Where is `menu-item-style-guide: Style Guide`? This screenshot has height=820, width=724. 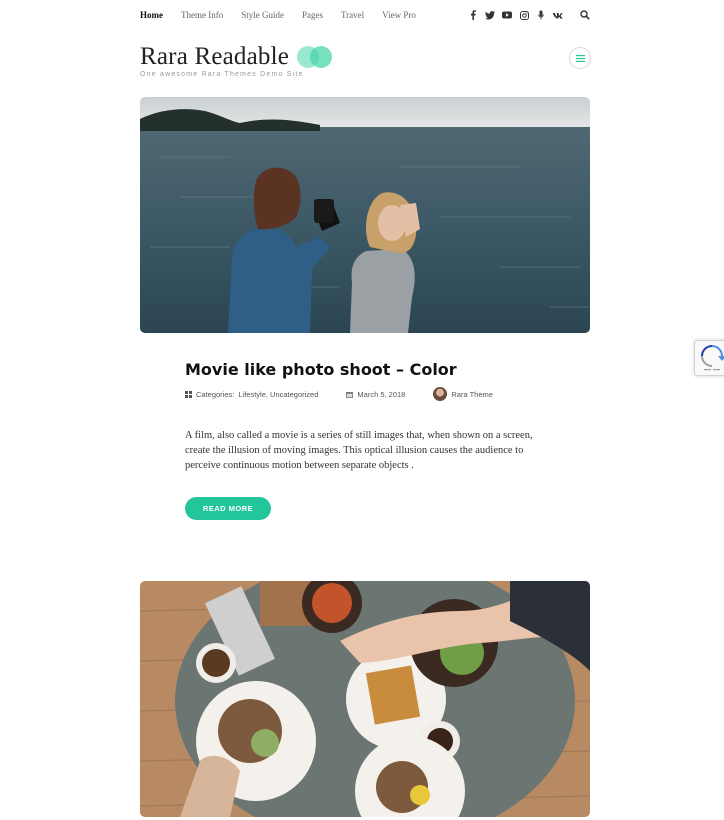
menu-item-style-guide: Style Guide is located at coordinates (262, 15).